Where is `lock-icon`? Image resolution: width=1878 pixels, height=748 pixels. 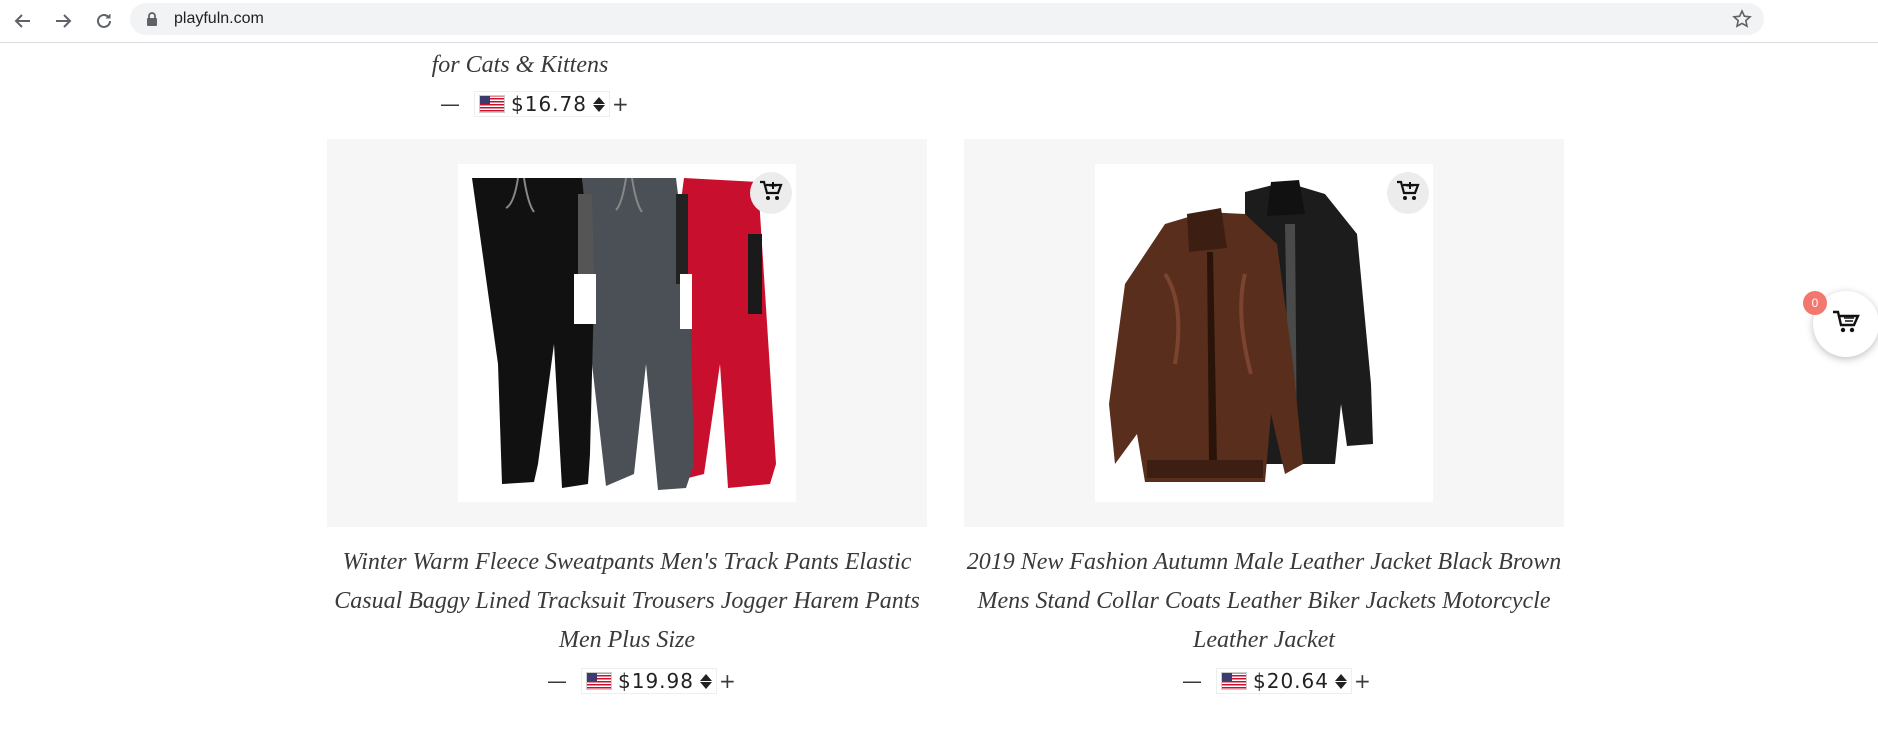
lock-icon is located at coordinates (152, 21).